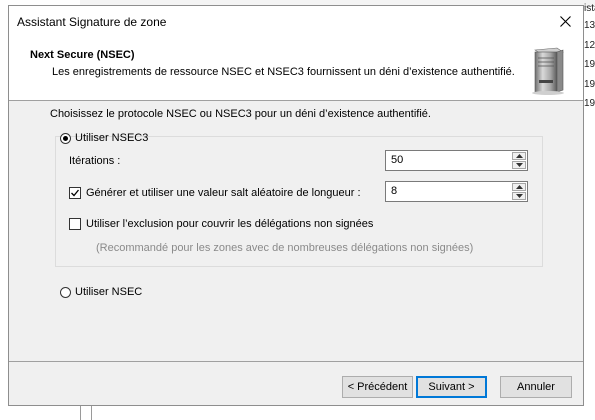 This screenshot has height=420, width=595. I want to click on nsec-radio, so click(65, 292).